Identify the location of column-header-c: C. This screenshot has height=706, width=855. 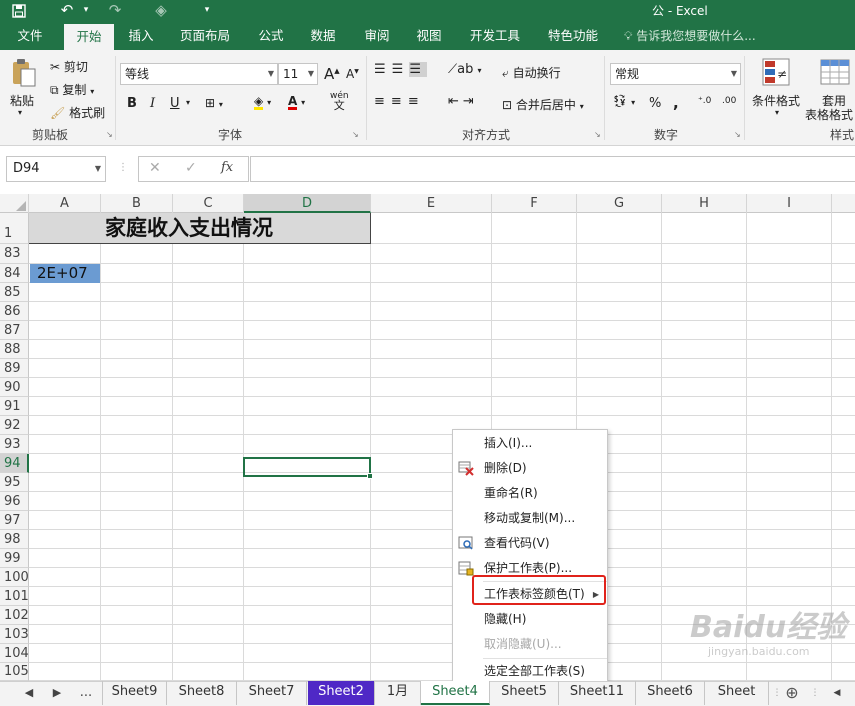
(208, 203).